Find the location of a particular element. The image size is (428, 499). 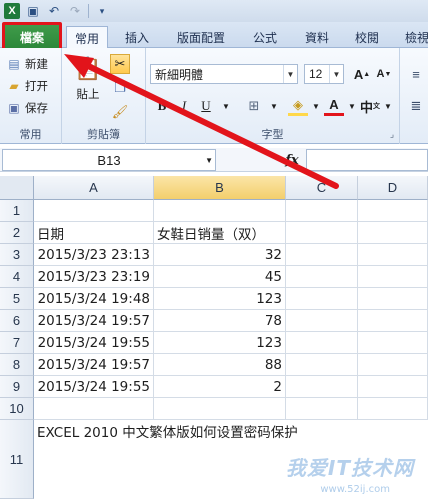

cell-a: 2015/3/23 23:19 is located at coordinates (94, 277).